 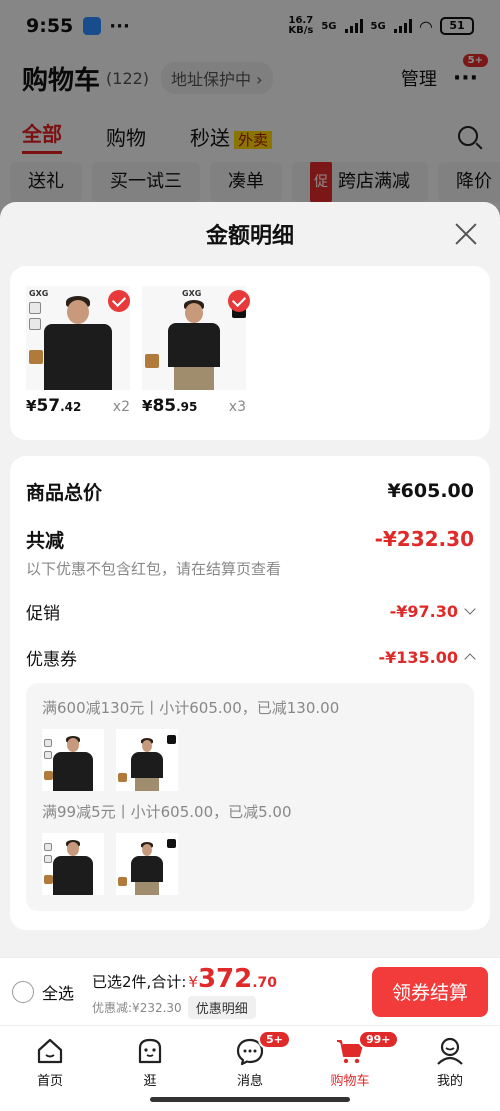 What do you see at coordinates (187, 407) in the screenshot?
I see `price-decimal: .95` at bounding box center [187, 407].